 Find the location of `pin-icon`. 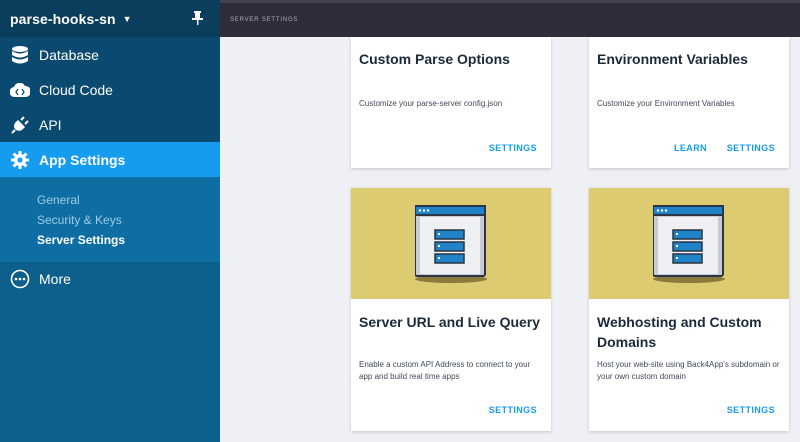

pin-icon is located at coordinates (197, 18).